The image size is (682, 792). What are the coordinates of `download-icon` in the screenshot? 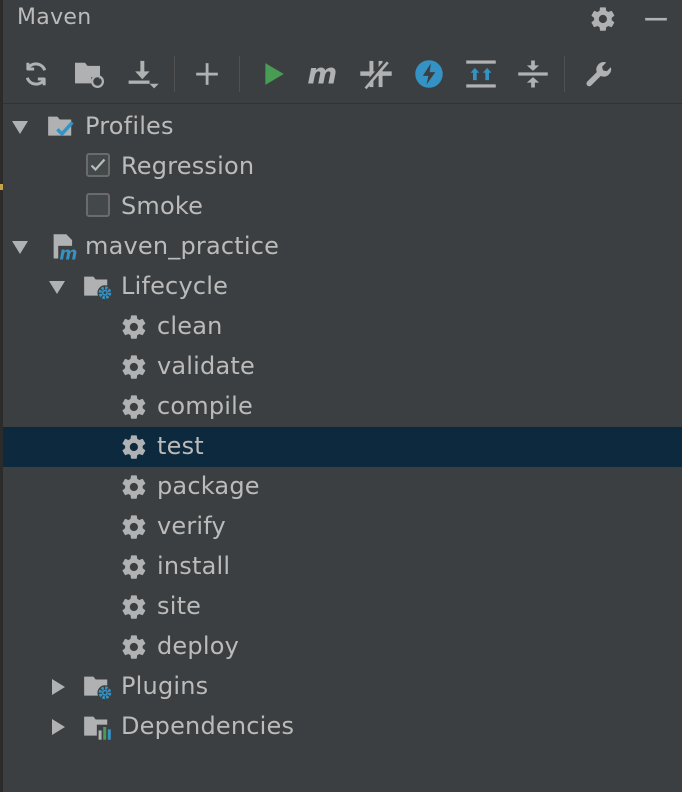 It's located at (143, 74).